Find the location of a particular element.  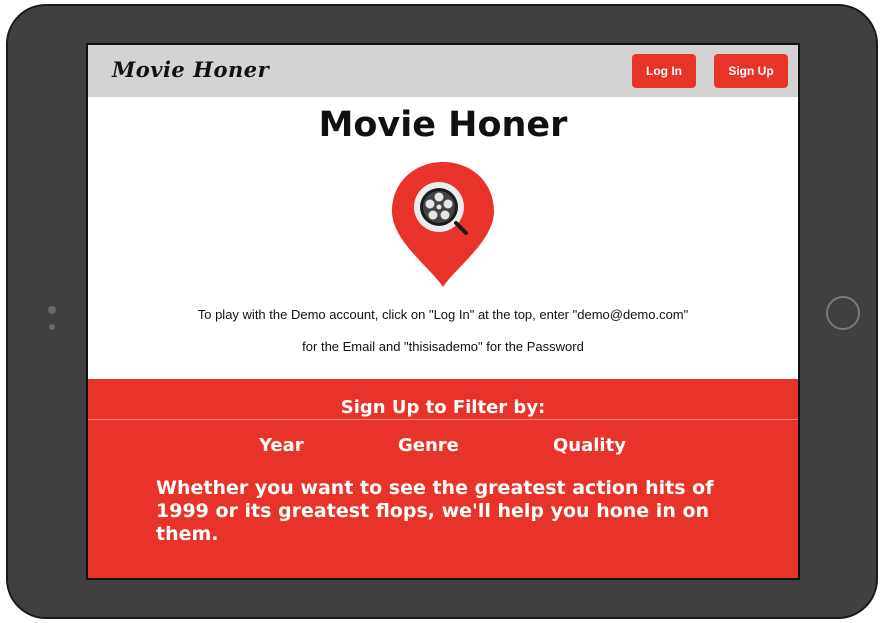

filter-year-label: Year is located at coordinates (281, 445).